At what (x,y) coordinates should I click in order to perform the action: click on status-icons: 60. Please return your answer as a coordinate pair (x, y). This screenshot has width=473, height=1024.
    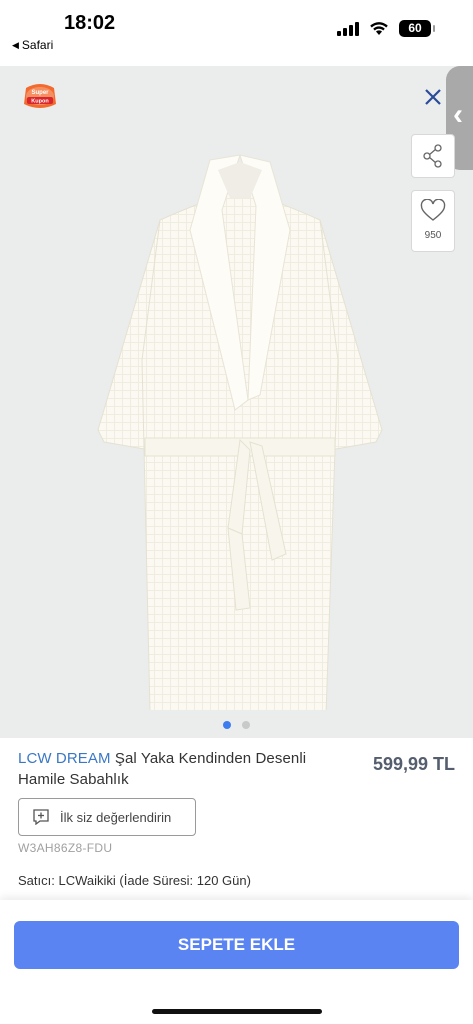
    Looking at the image, I should click on (386, 28).